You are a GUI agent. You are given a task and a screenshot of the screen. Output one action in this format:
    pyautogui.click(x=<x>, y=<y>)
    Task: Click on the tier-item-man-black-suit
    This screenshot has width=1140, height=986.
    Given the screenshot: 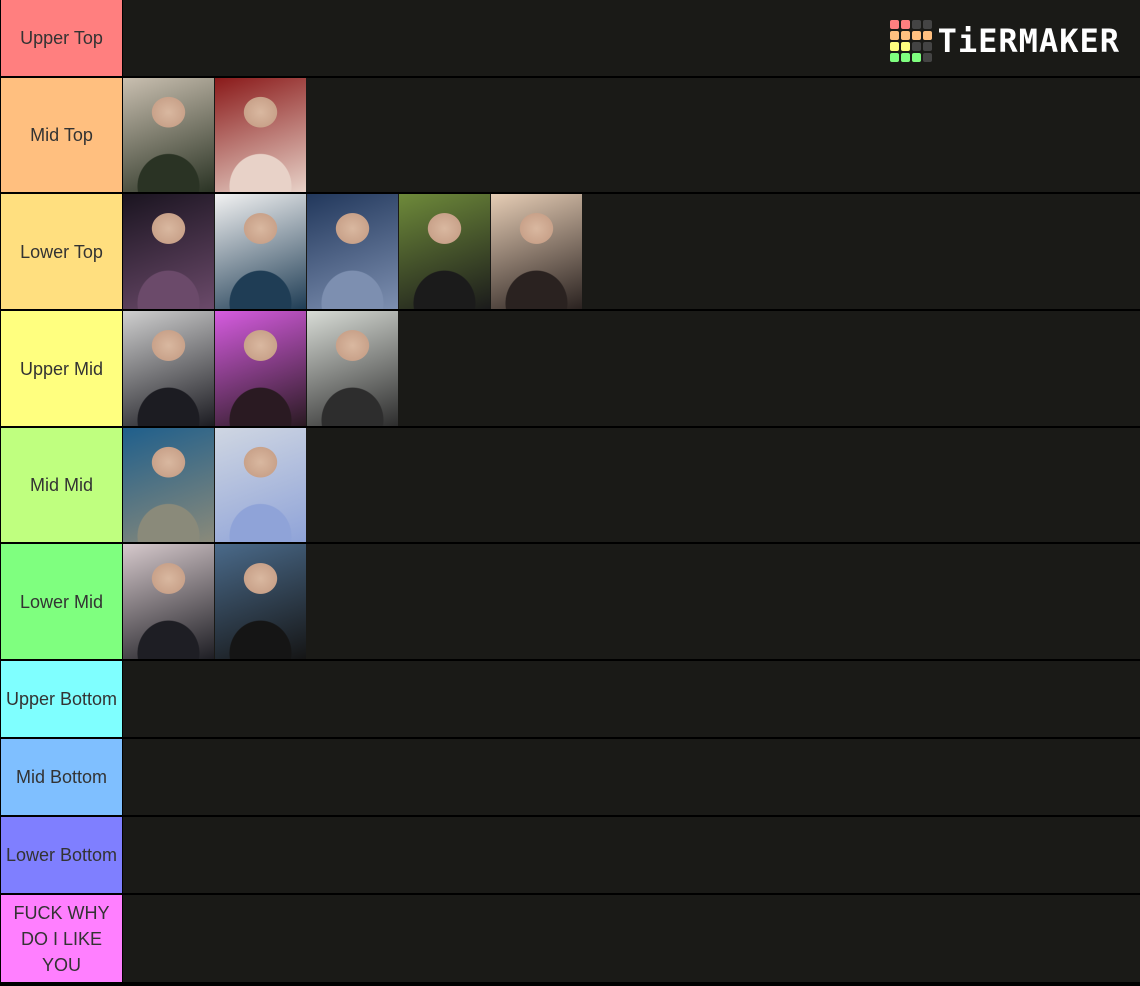 What is the action you would take?
    pyautogui.click(x=444, y=251)
    